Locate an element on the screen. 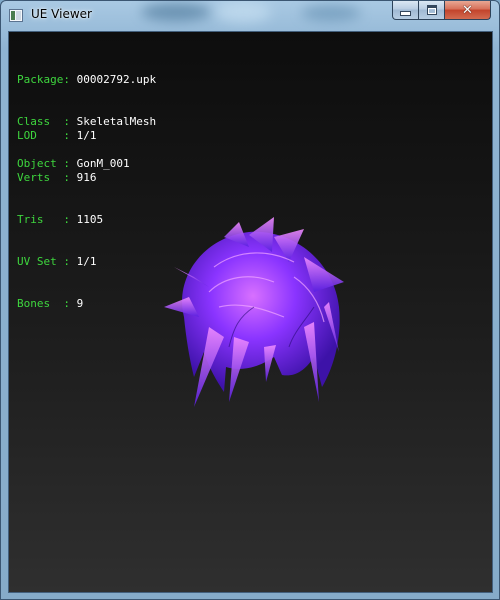 This screenshot has height=600, width=500. package-label: Package is located at coordinates (40, 79).